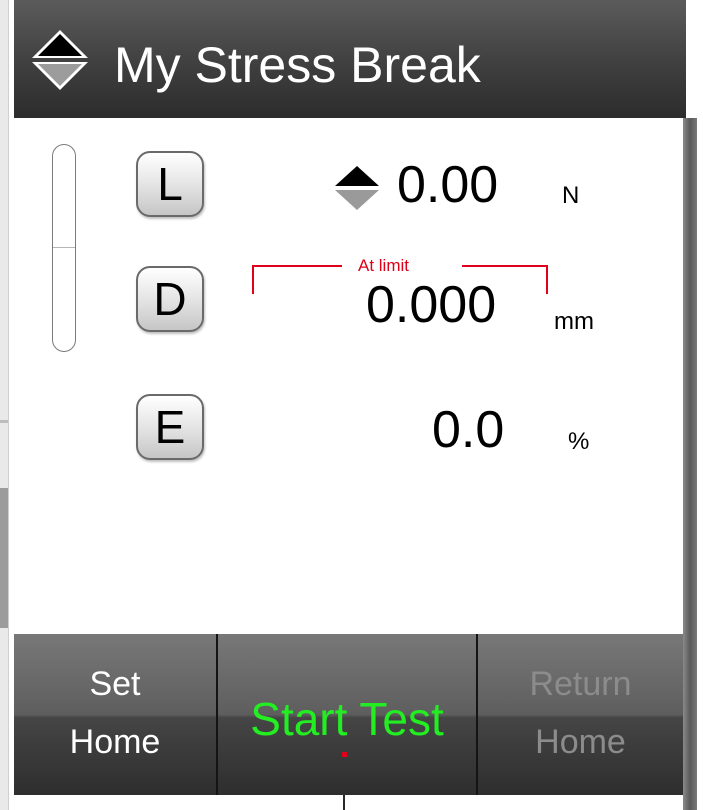 The width and height of the screenshot is (703, 810). I want to click on load-unit: N, so click(571, 195).